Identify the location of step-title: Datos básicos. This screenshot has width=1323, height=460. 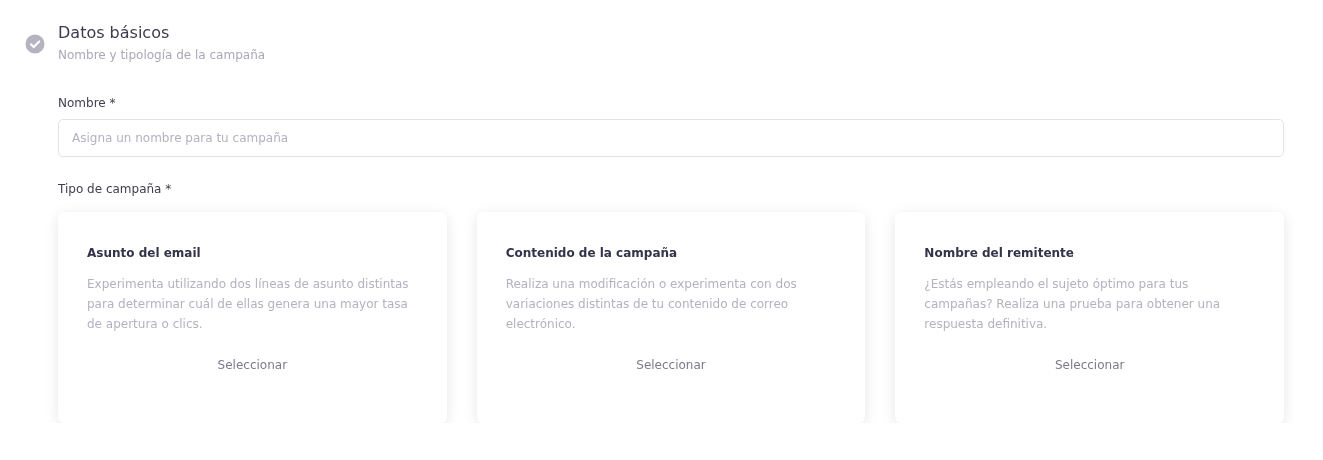
(114, 33).